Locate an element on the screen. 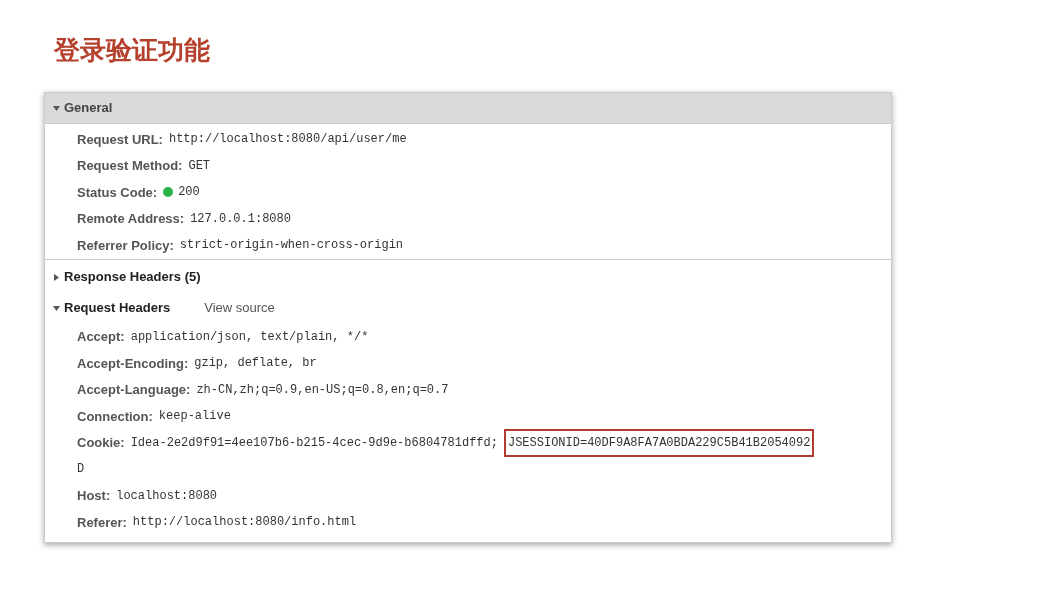  header-name: Connection: is located at coordinates (115, 416).